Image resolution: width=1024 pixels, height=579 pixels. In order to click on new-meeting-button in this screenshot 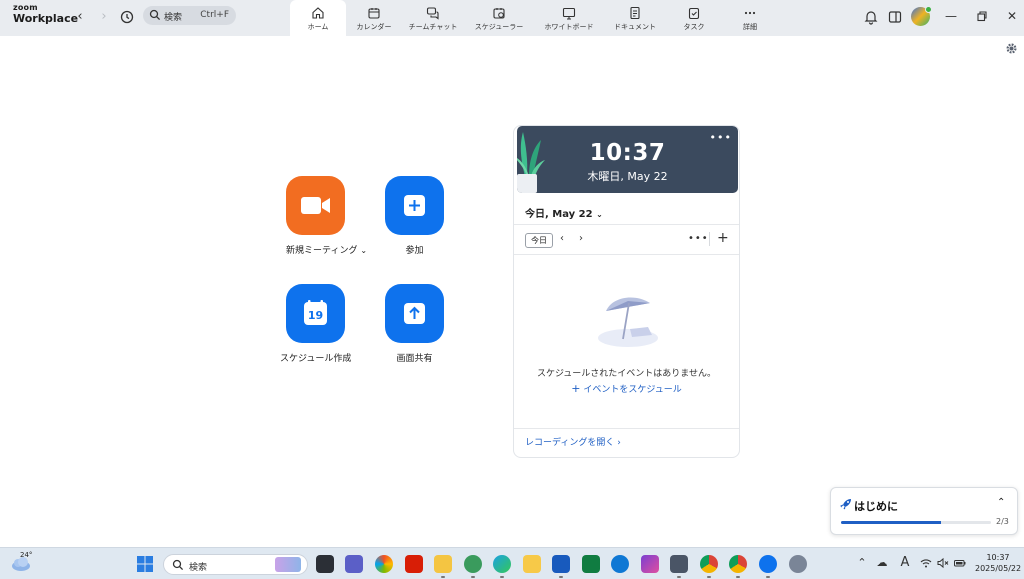, I will do `click(315, 205)`.